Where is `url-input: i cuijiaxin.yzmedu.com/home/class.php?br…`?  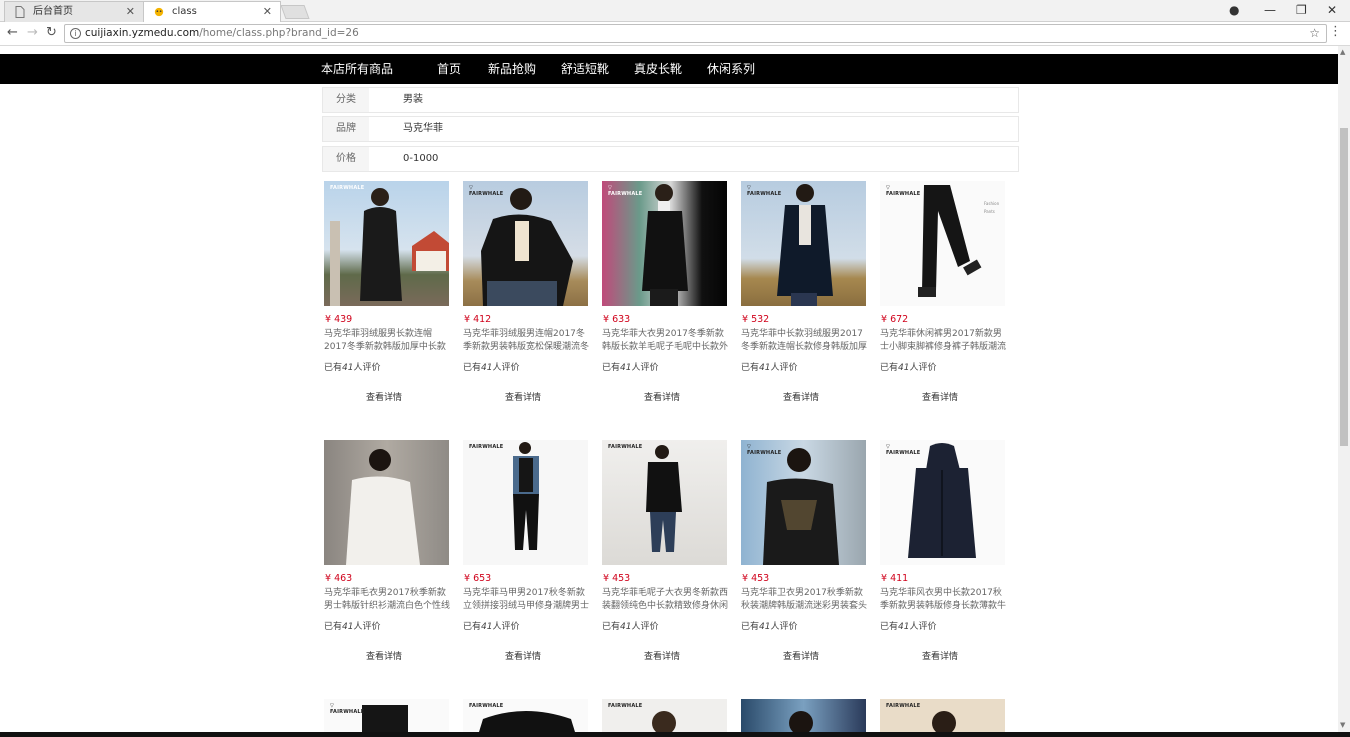 url-input: i cuijiaxin.yzmedu.com/home/class.php?br… is located at coordinates (695, 33).